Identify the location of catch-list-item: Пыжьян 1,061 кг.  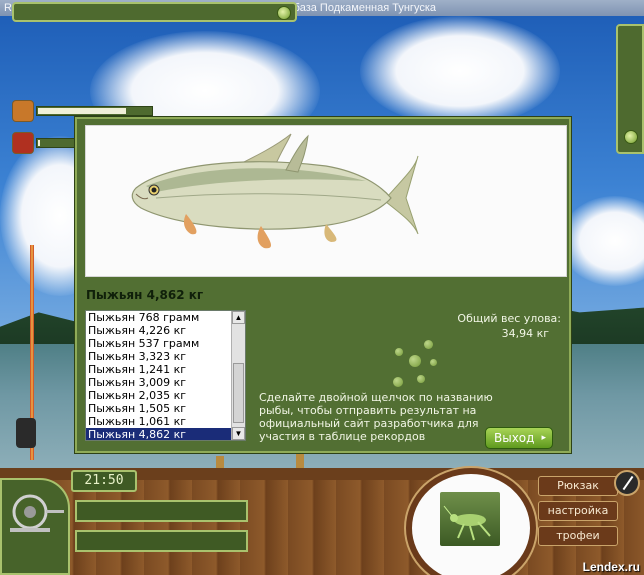
(159, 421).